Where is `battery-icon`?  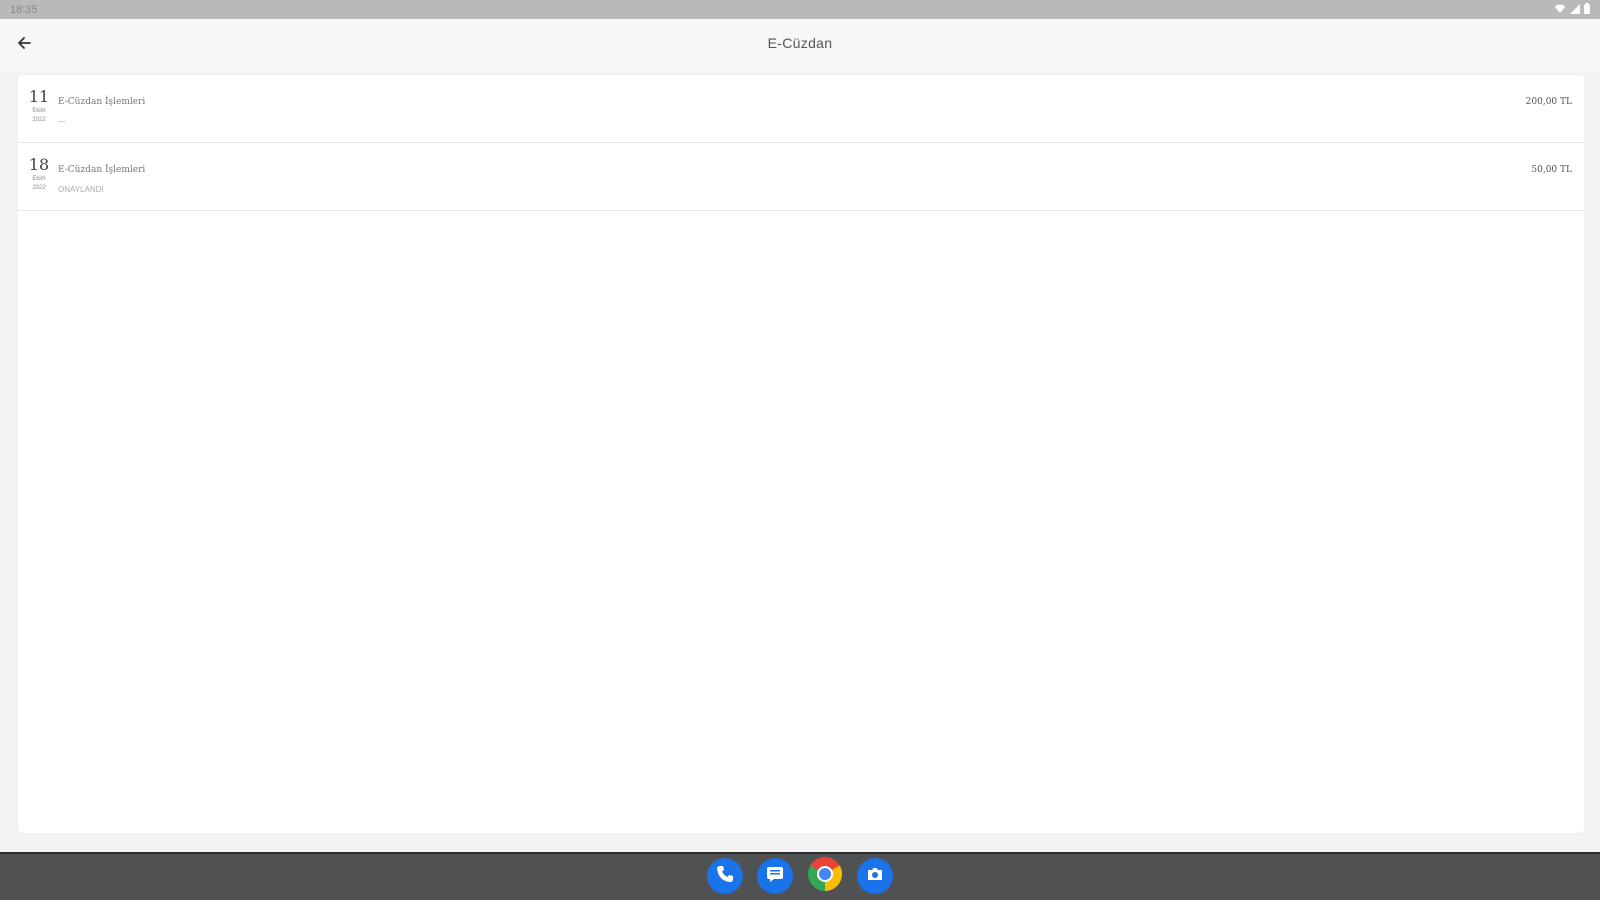 battery-icon is located at coordinates (1587, 10).